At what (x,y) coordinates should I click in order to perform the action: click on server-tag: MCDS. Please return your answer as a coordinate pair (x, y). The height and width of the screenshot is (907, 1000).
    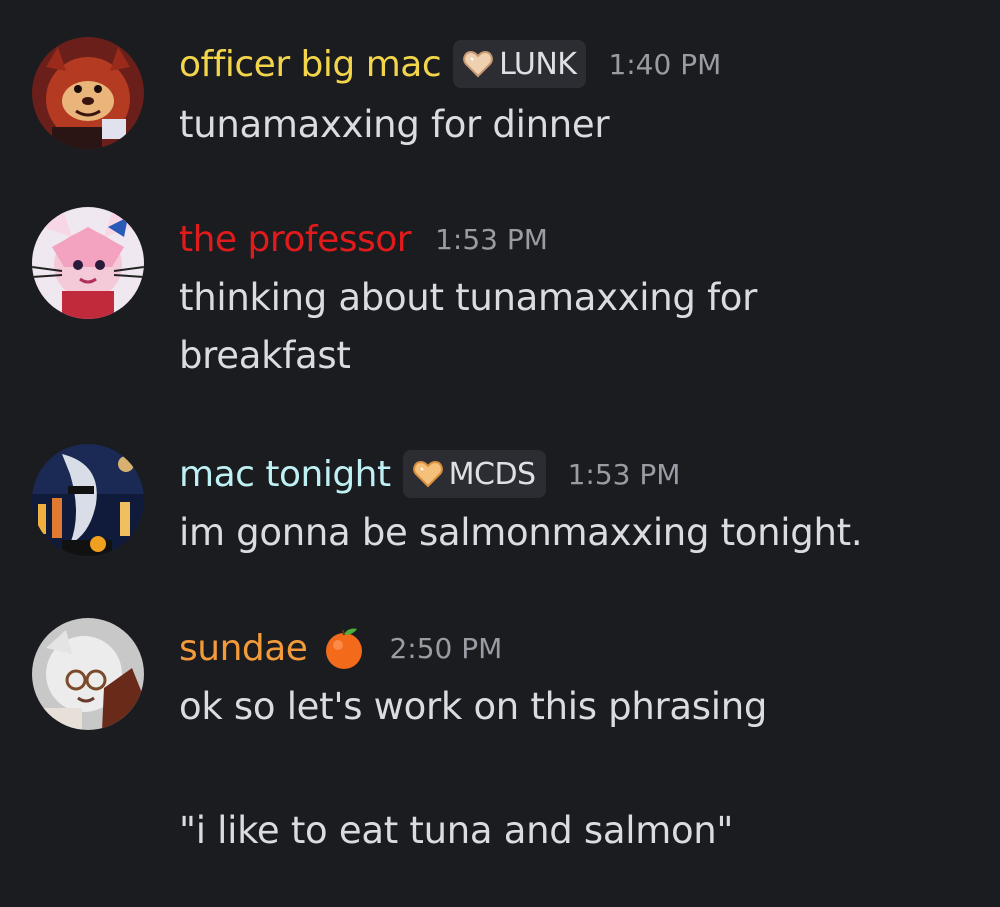
    Looking at the image, I should click on (474, 474).